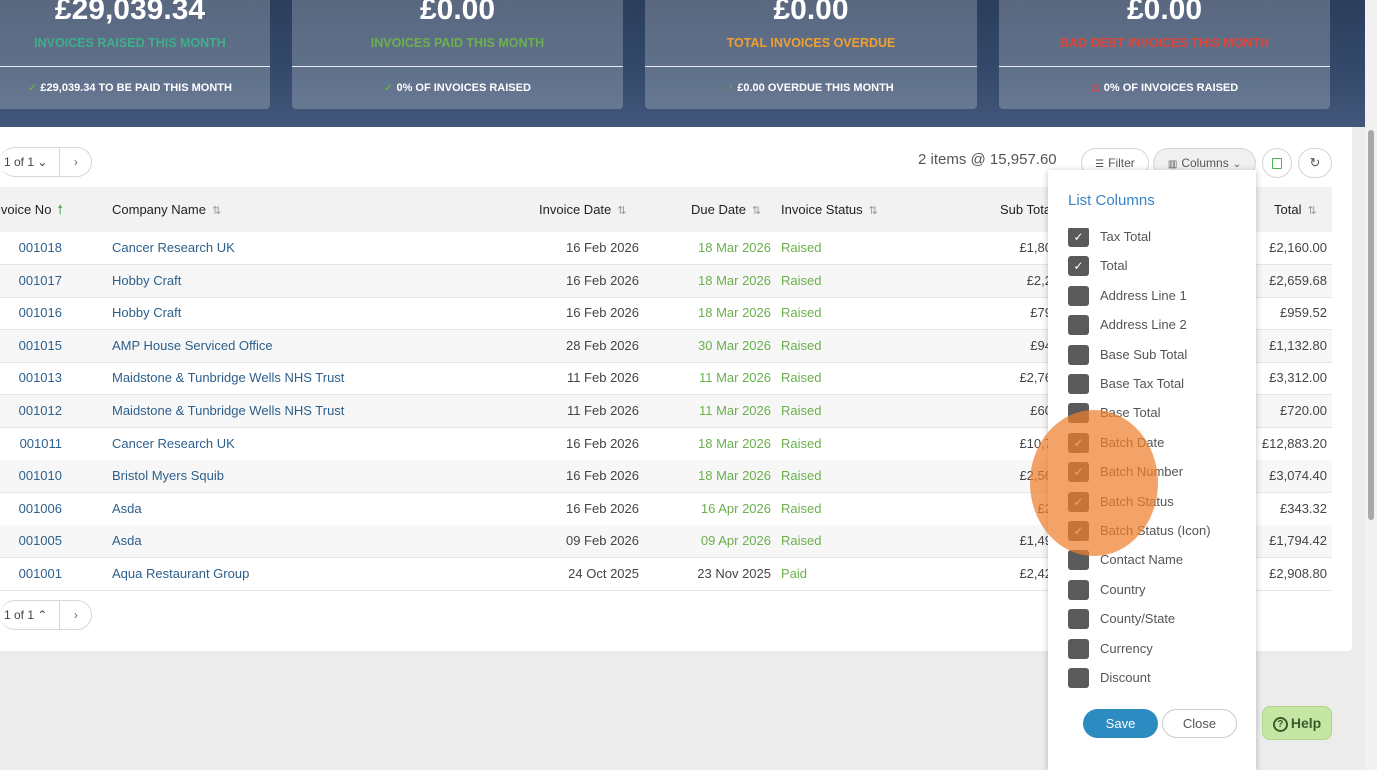  I want to click on total-cell: £1,794.42, so click(1298, 541).